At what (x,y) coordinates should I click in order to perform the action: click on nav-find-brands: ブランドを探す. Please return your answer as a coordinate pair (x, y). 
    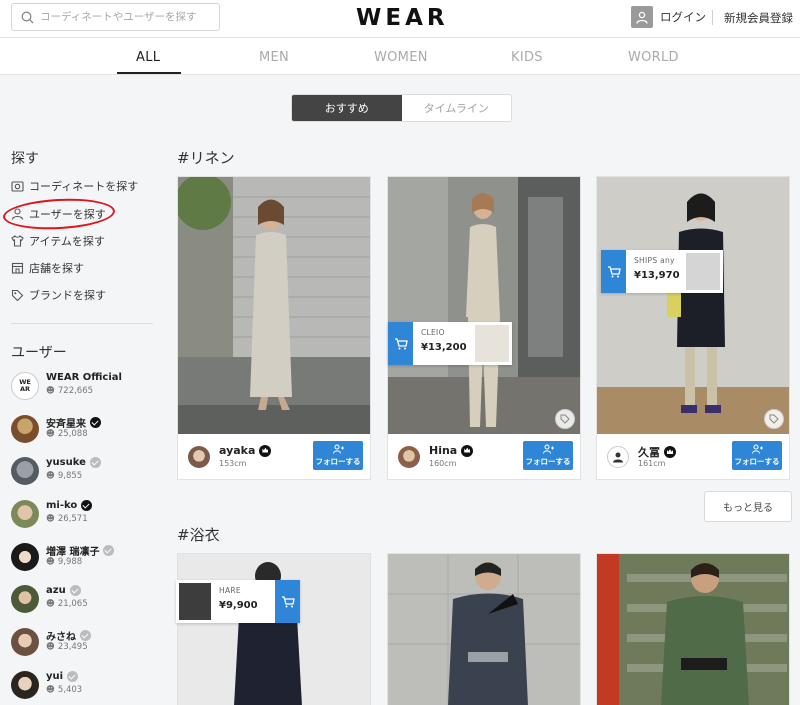
    Looking at the image, I should click on (58, 295).